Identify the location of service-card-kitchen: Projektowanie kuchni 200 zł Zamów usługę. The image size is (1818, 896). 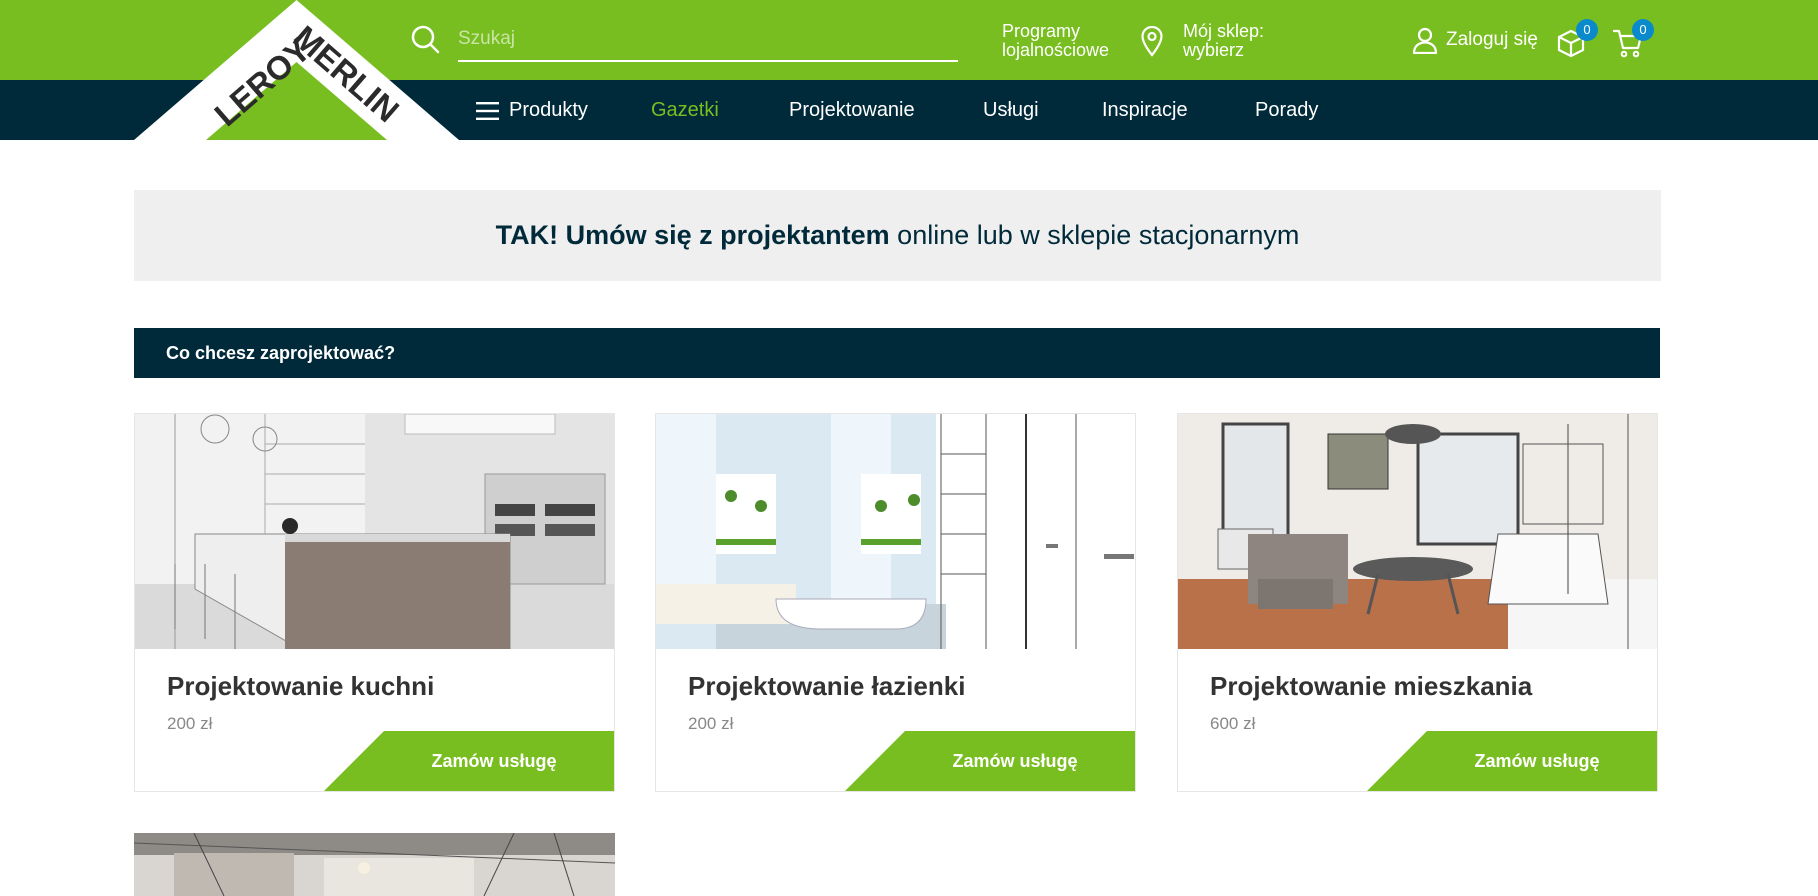
(374, 602).